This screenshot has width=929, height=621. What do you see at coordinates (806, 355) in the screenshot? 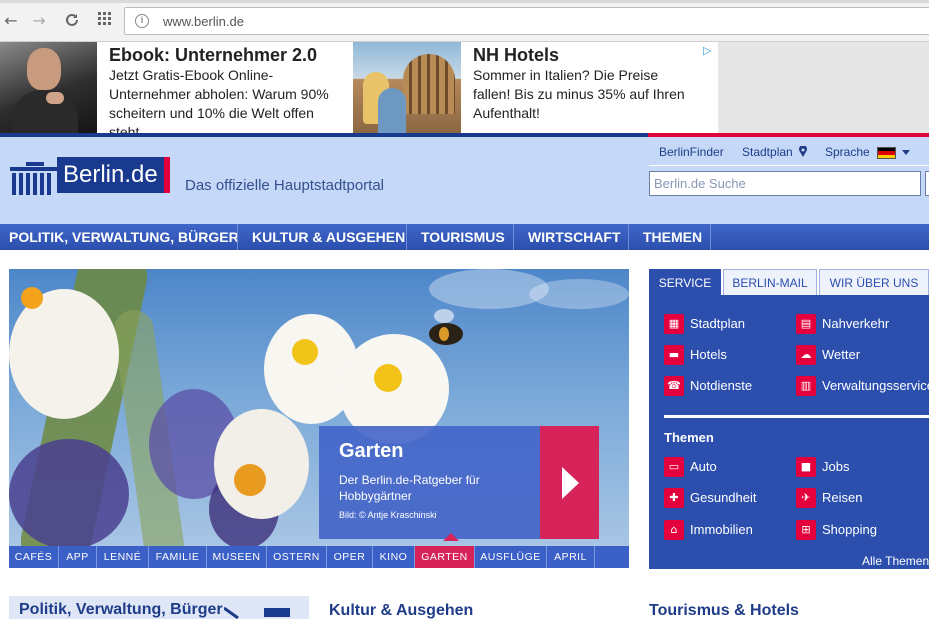
I see `weather-icon: ☁` at bounding box center [806, 355].